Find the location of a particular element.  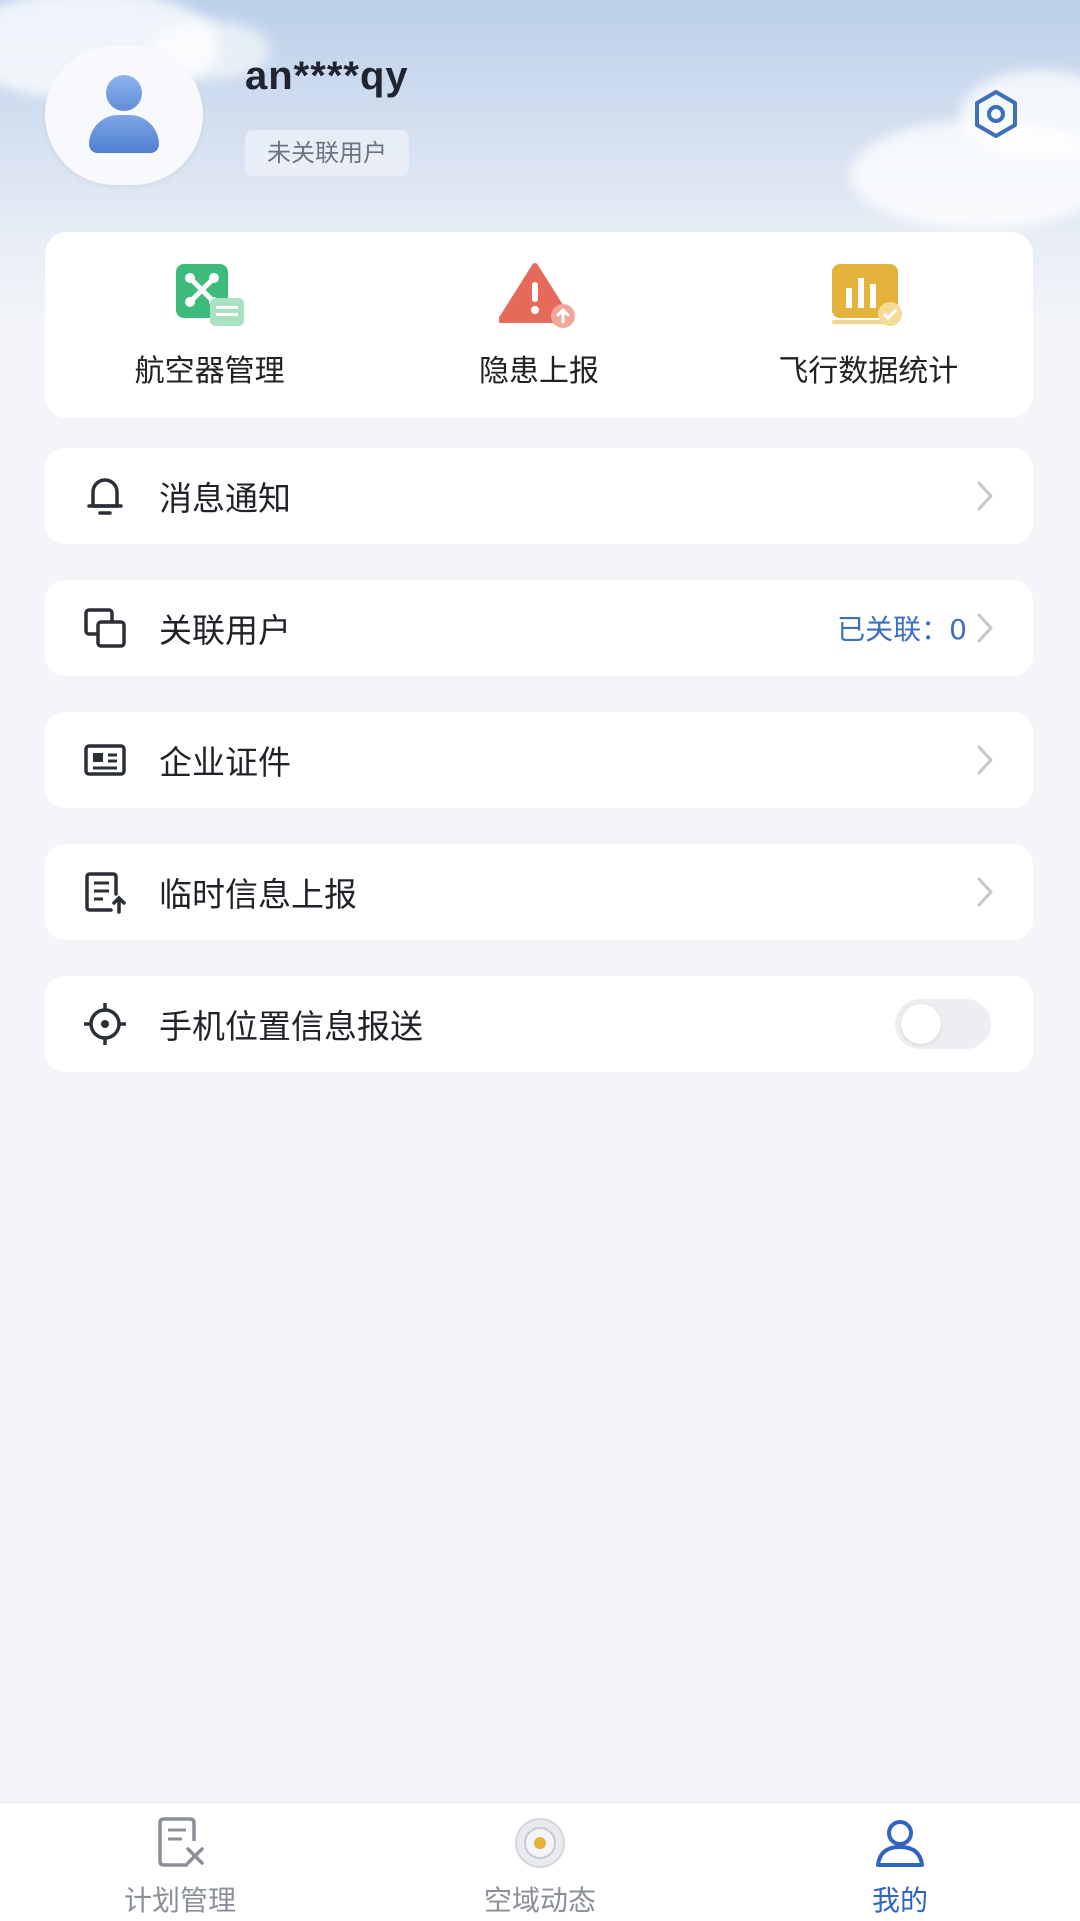

quick-actions-card: 航空器管理 隐患上报 飞行数据统计 is located at coordinates (539, 325).